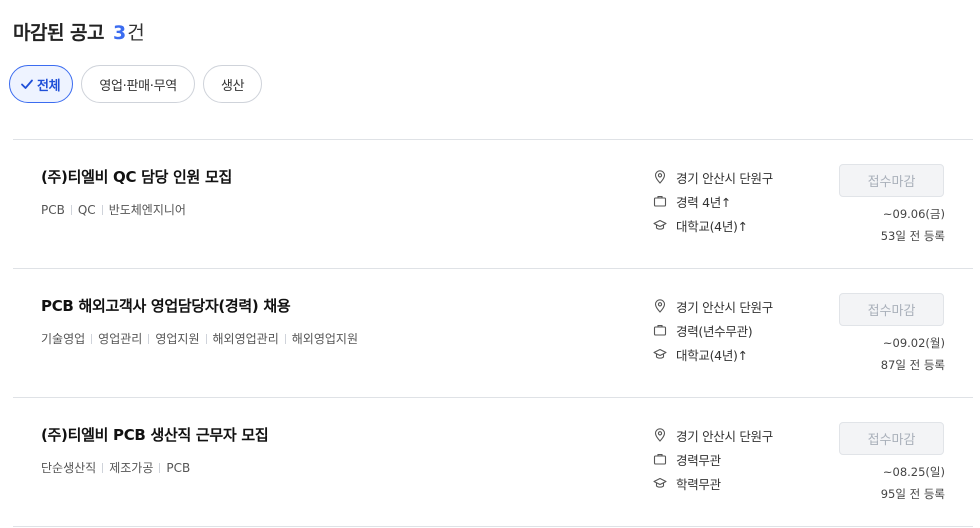 This screenshot has height=528, width=980. I want to click on job-experience: 경력무관, so click(713, 459).